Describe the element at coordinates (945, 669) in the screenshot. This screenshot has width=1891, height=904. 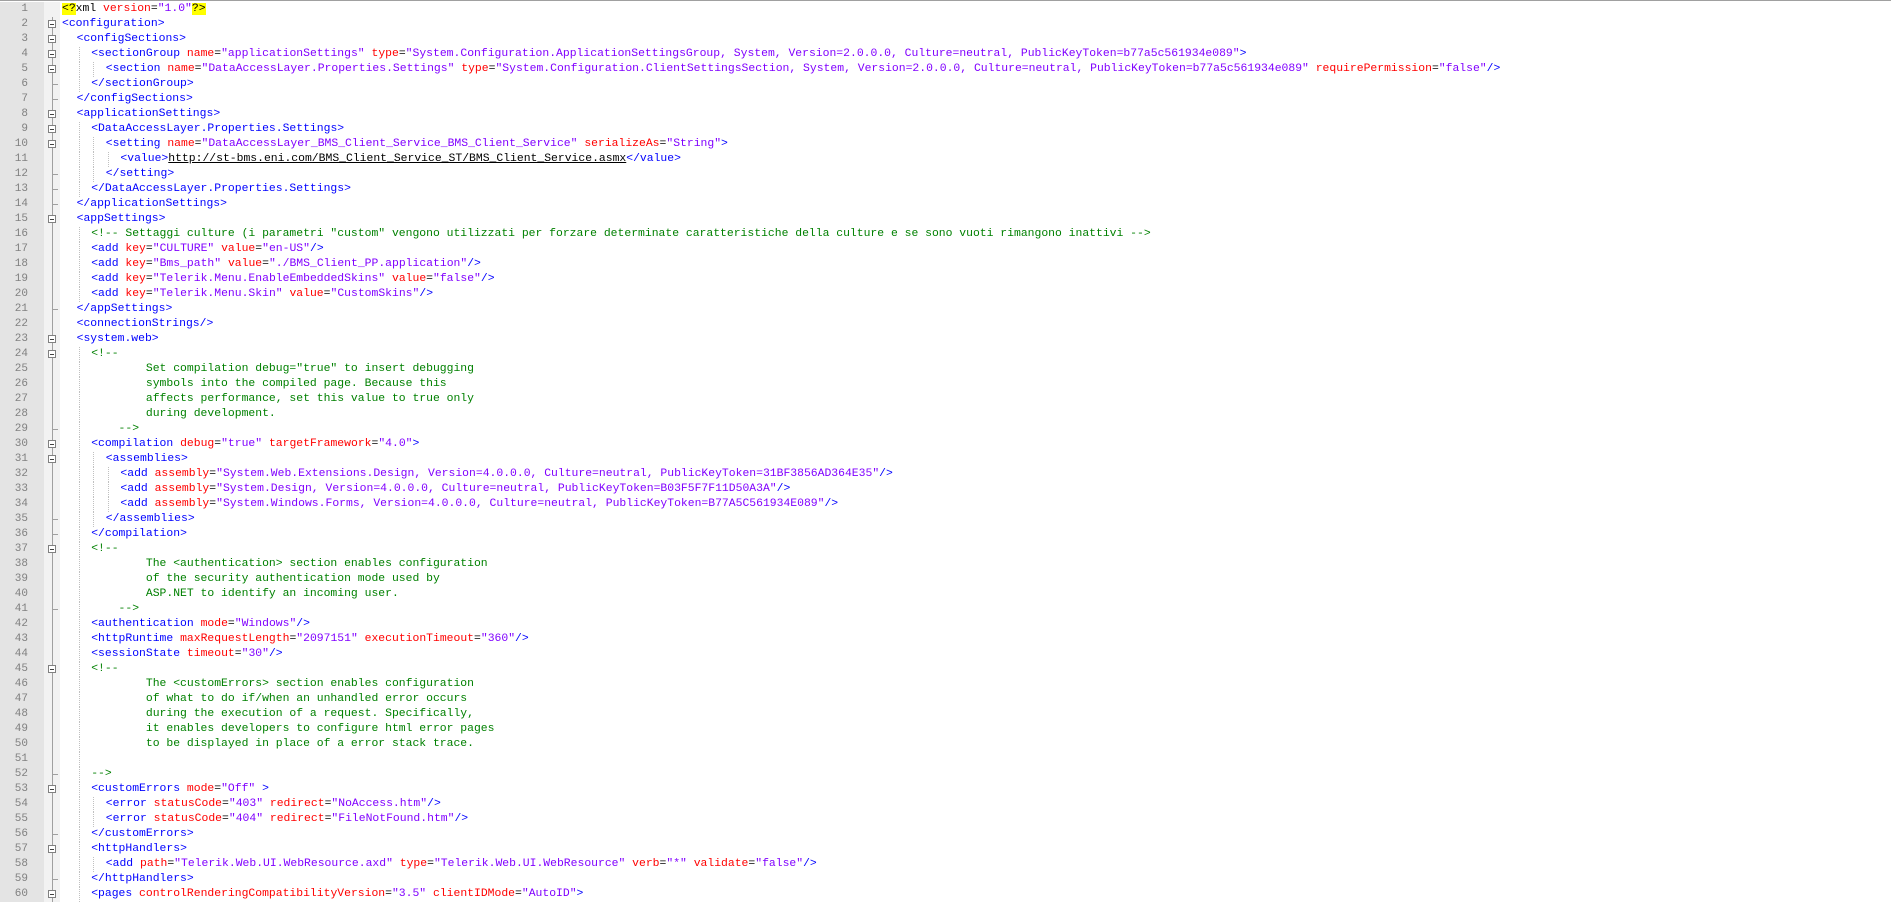
I see `code-line: 45 <!--` at that location.